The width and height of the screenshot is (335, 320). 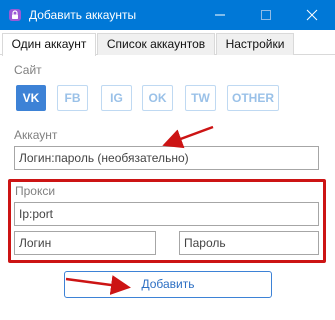 I want to click on proxy-password-input: Пароль, so click(x=249, y=243).